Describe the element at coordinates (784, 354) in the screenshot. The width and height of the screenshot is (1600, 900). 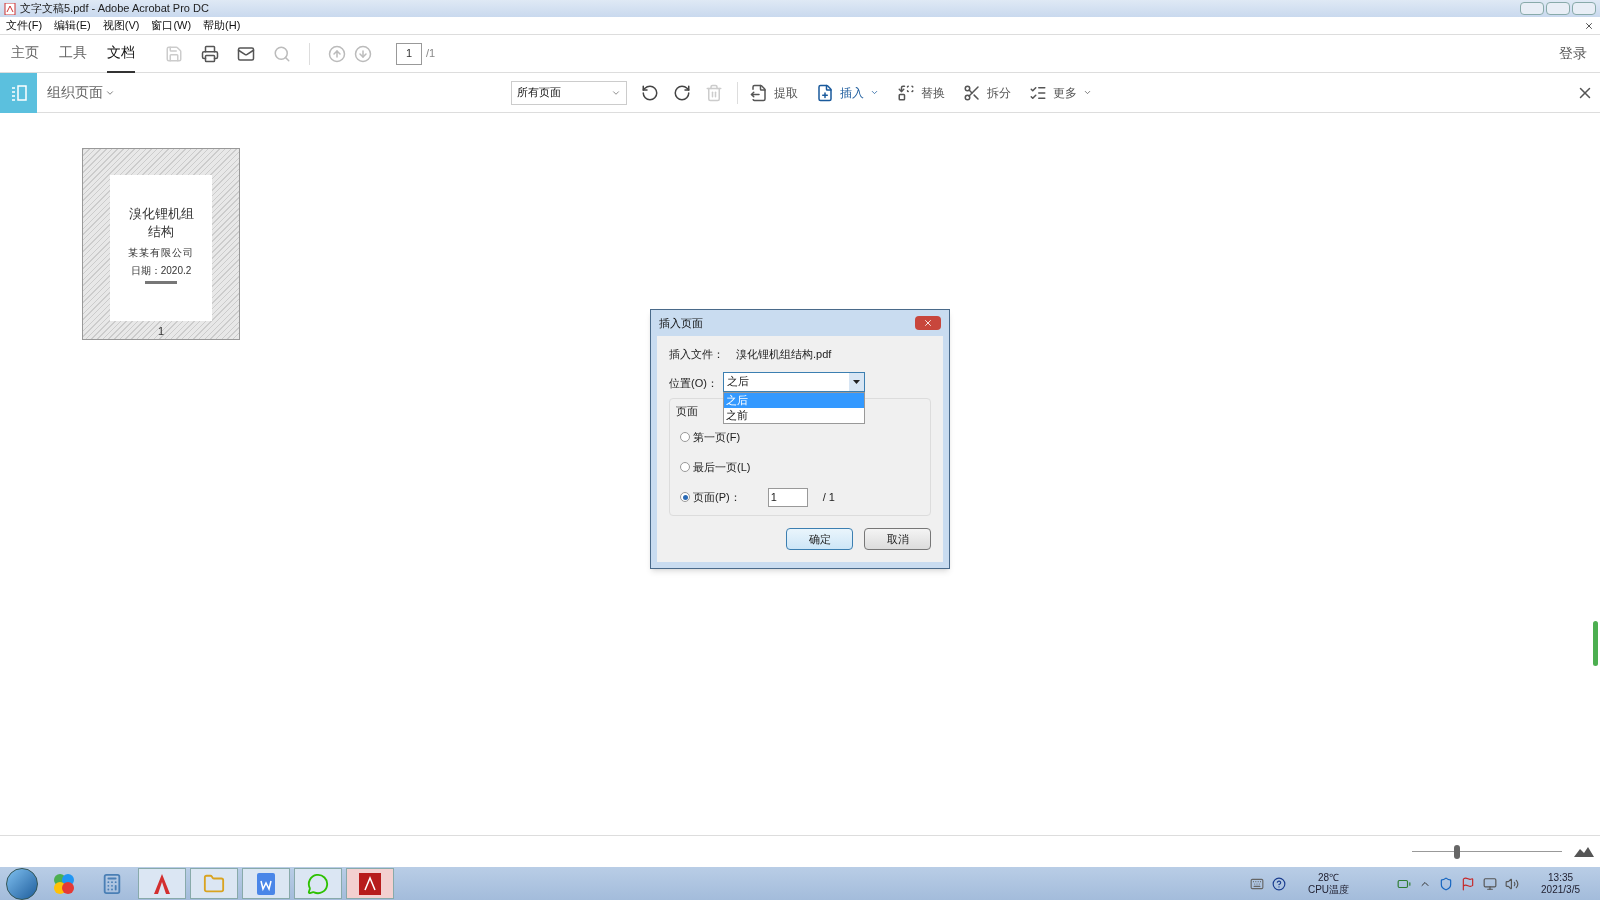
I see `file-name: 溴化锂机组结构.pdf` at that location.